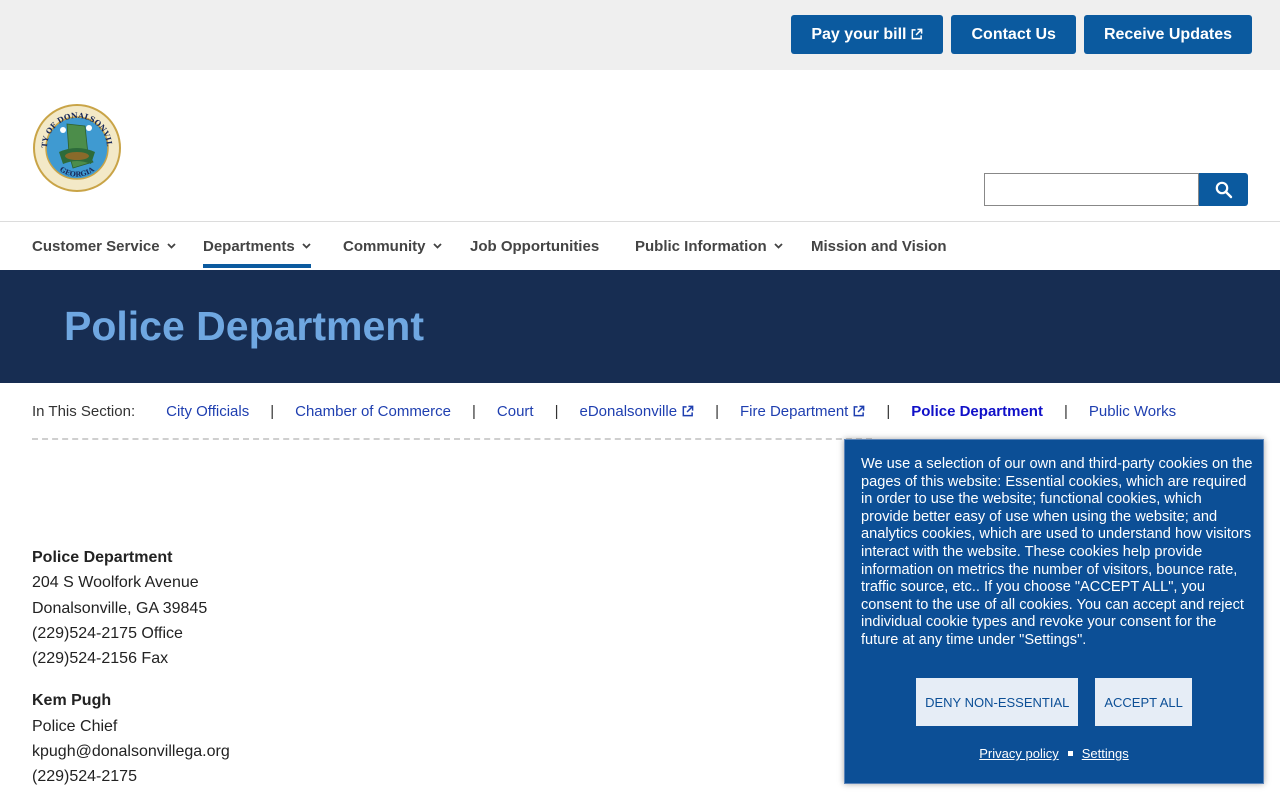  What do you see at coordinates (640, 326) in the screenshot?
I see `page-banner: Police Department` at bounding box center [640, 326].